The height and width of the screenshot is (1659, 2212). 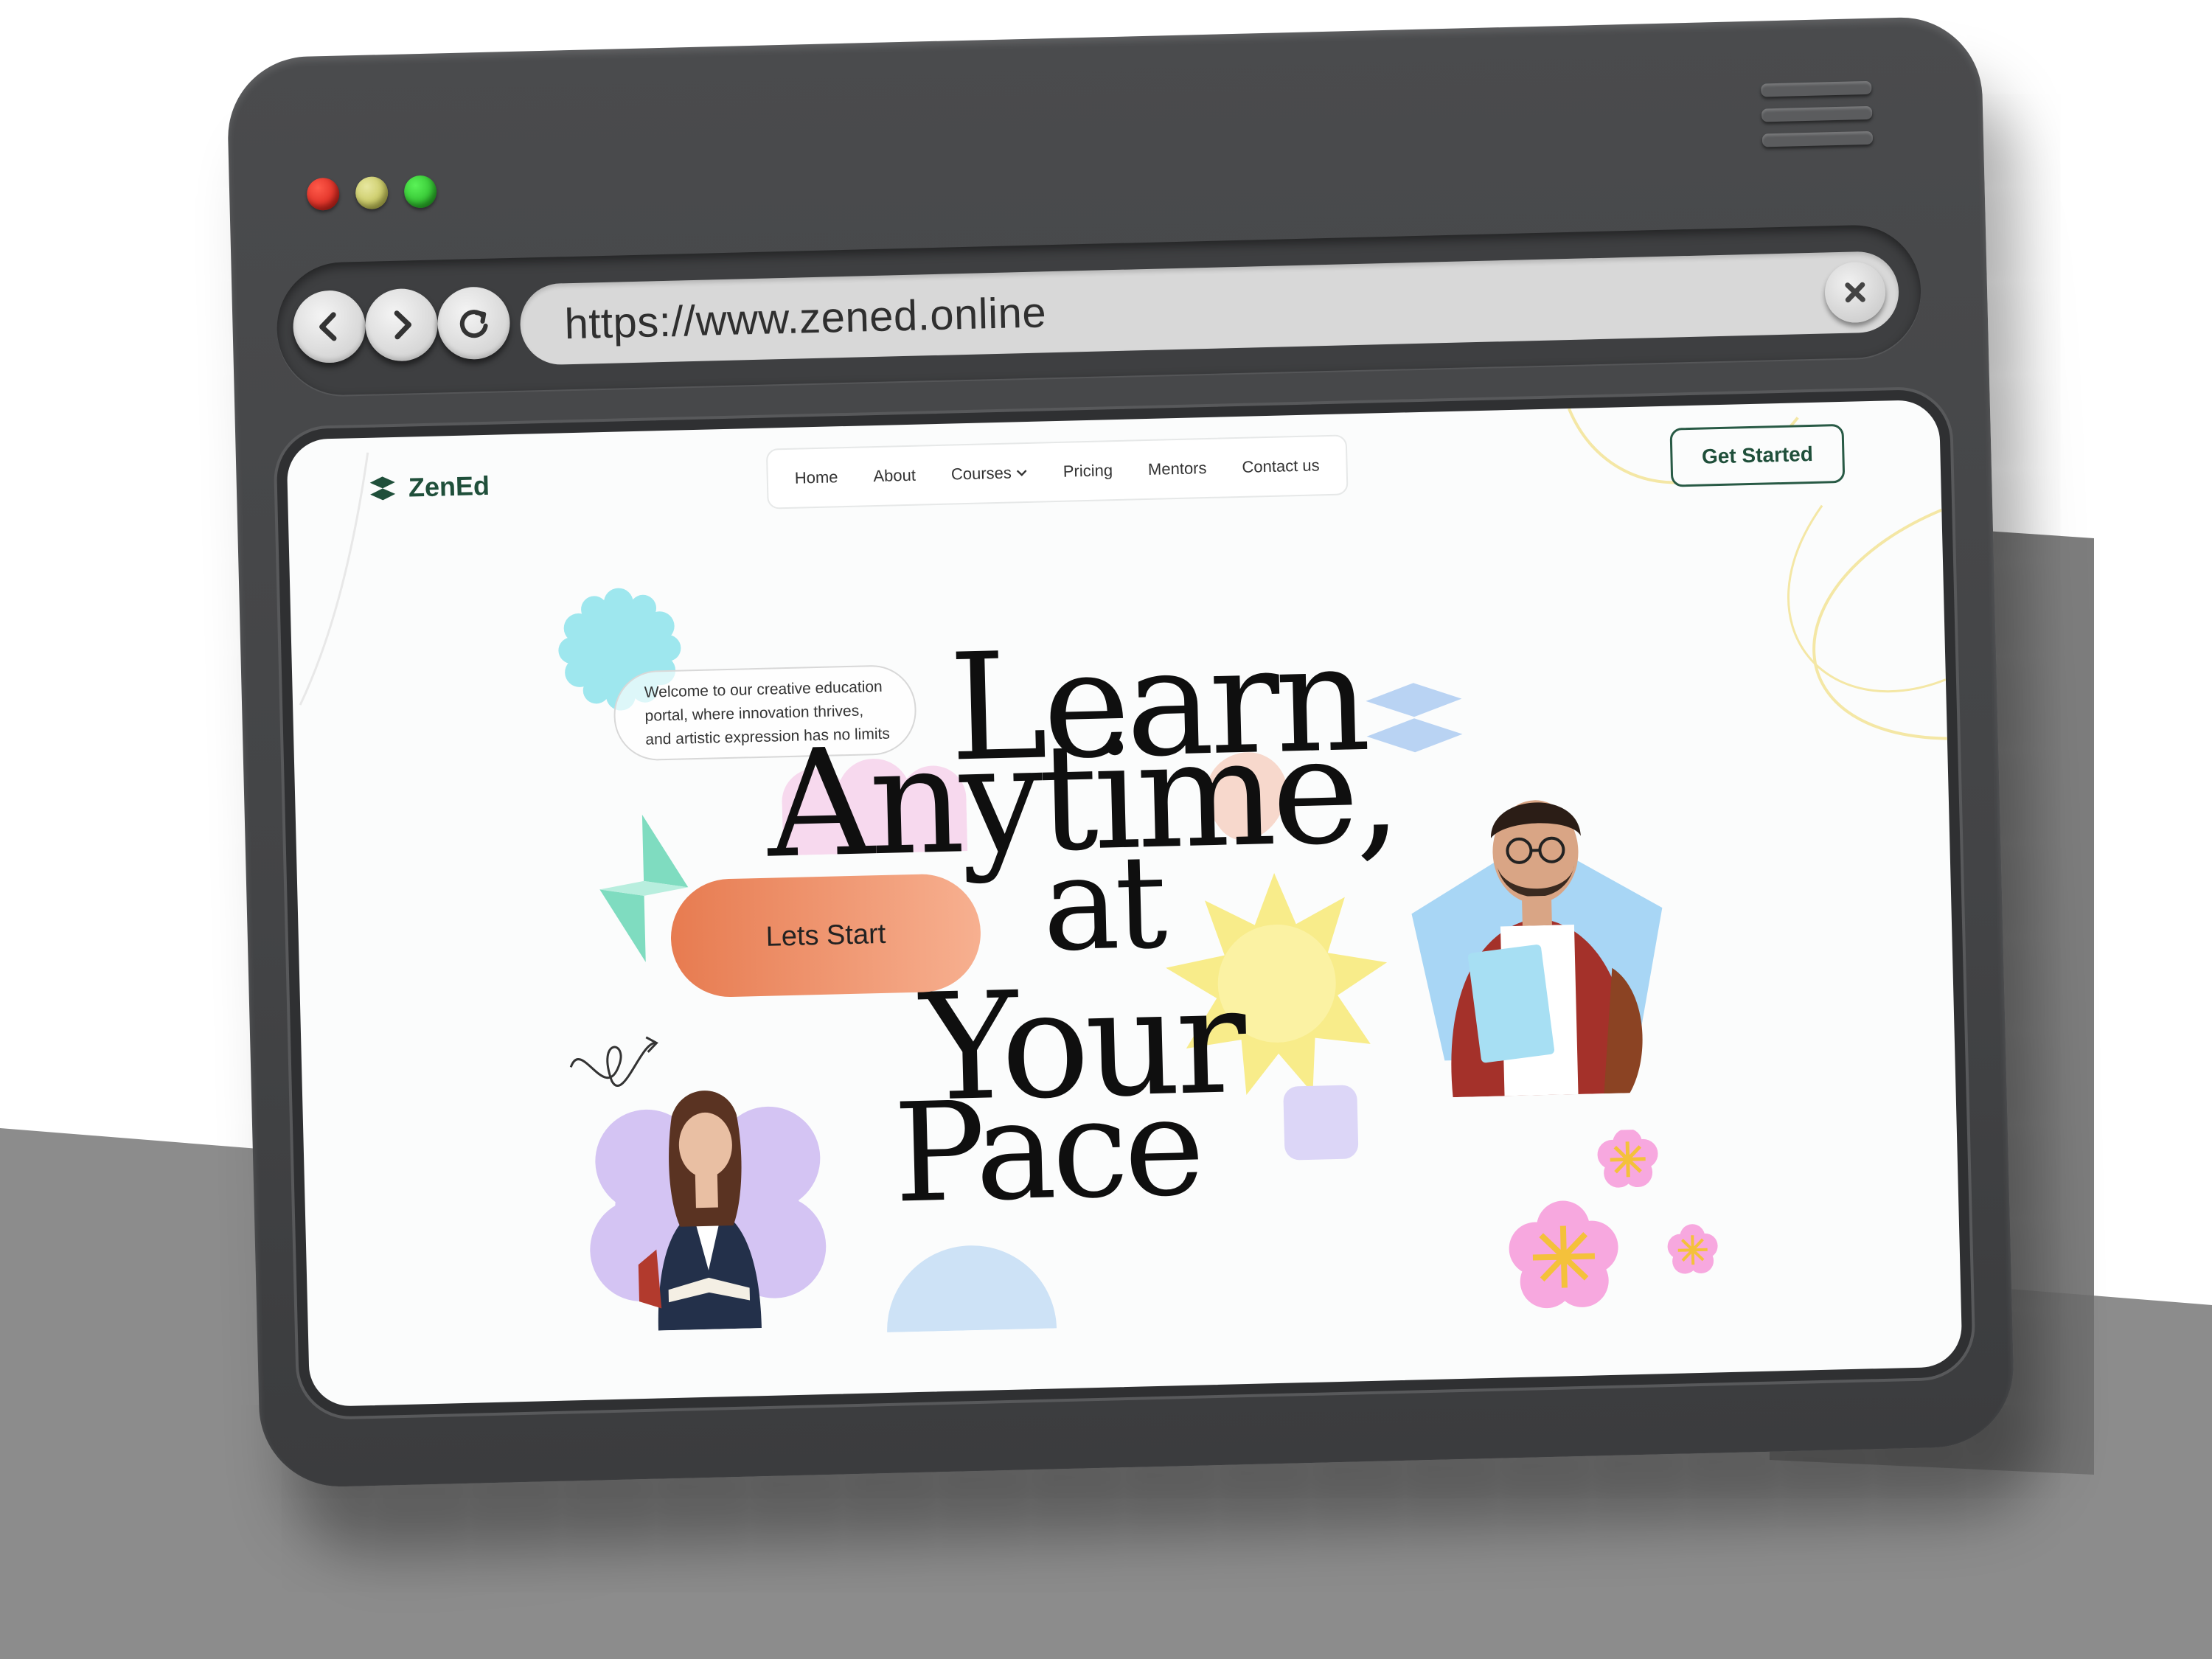 I want to click on nav-contact: Contact us, so click(x=1281, y=466).